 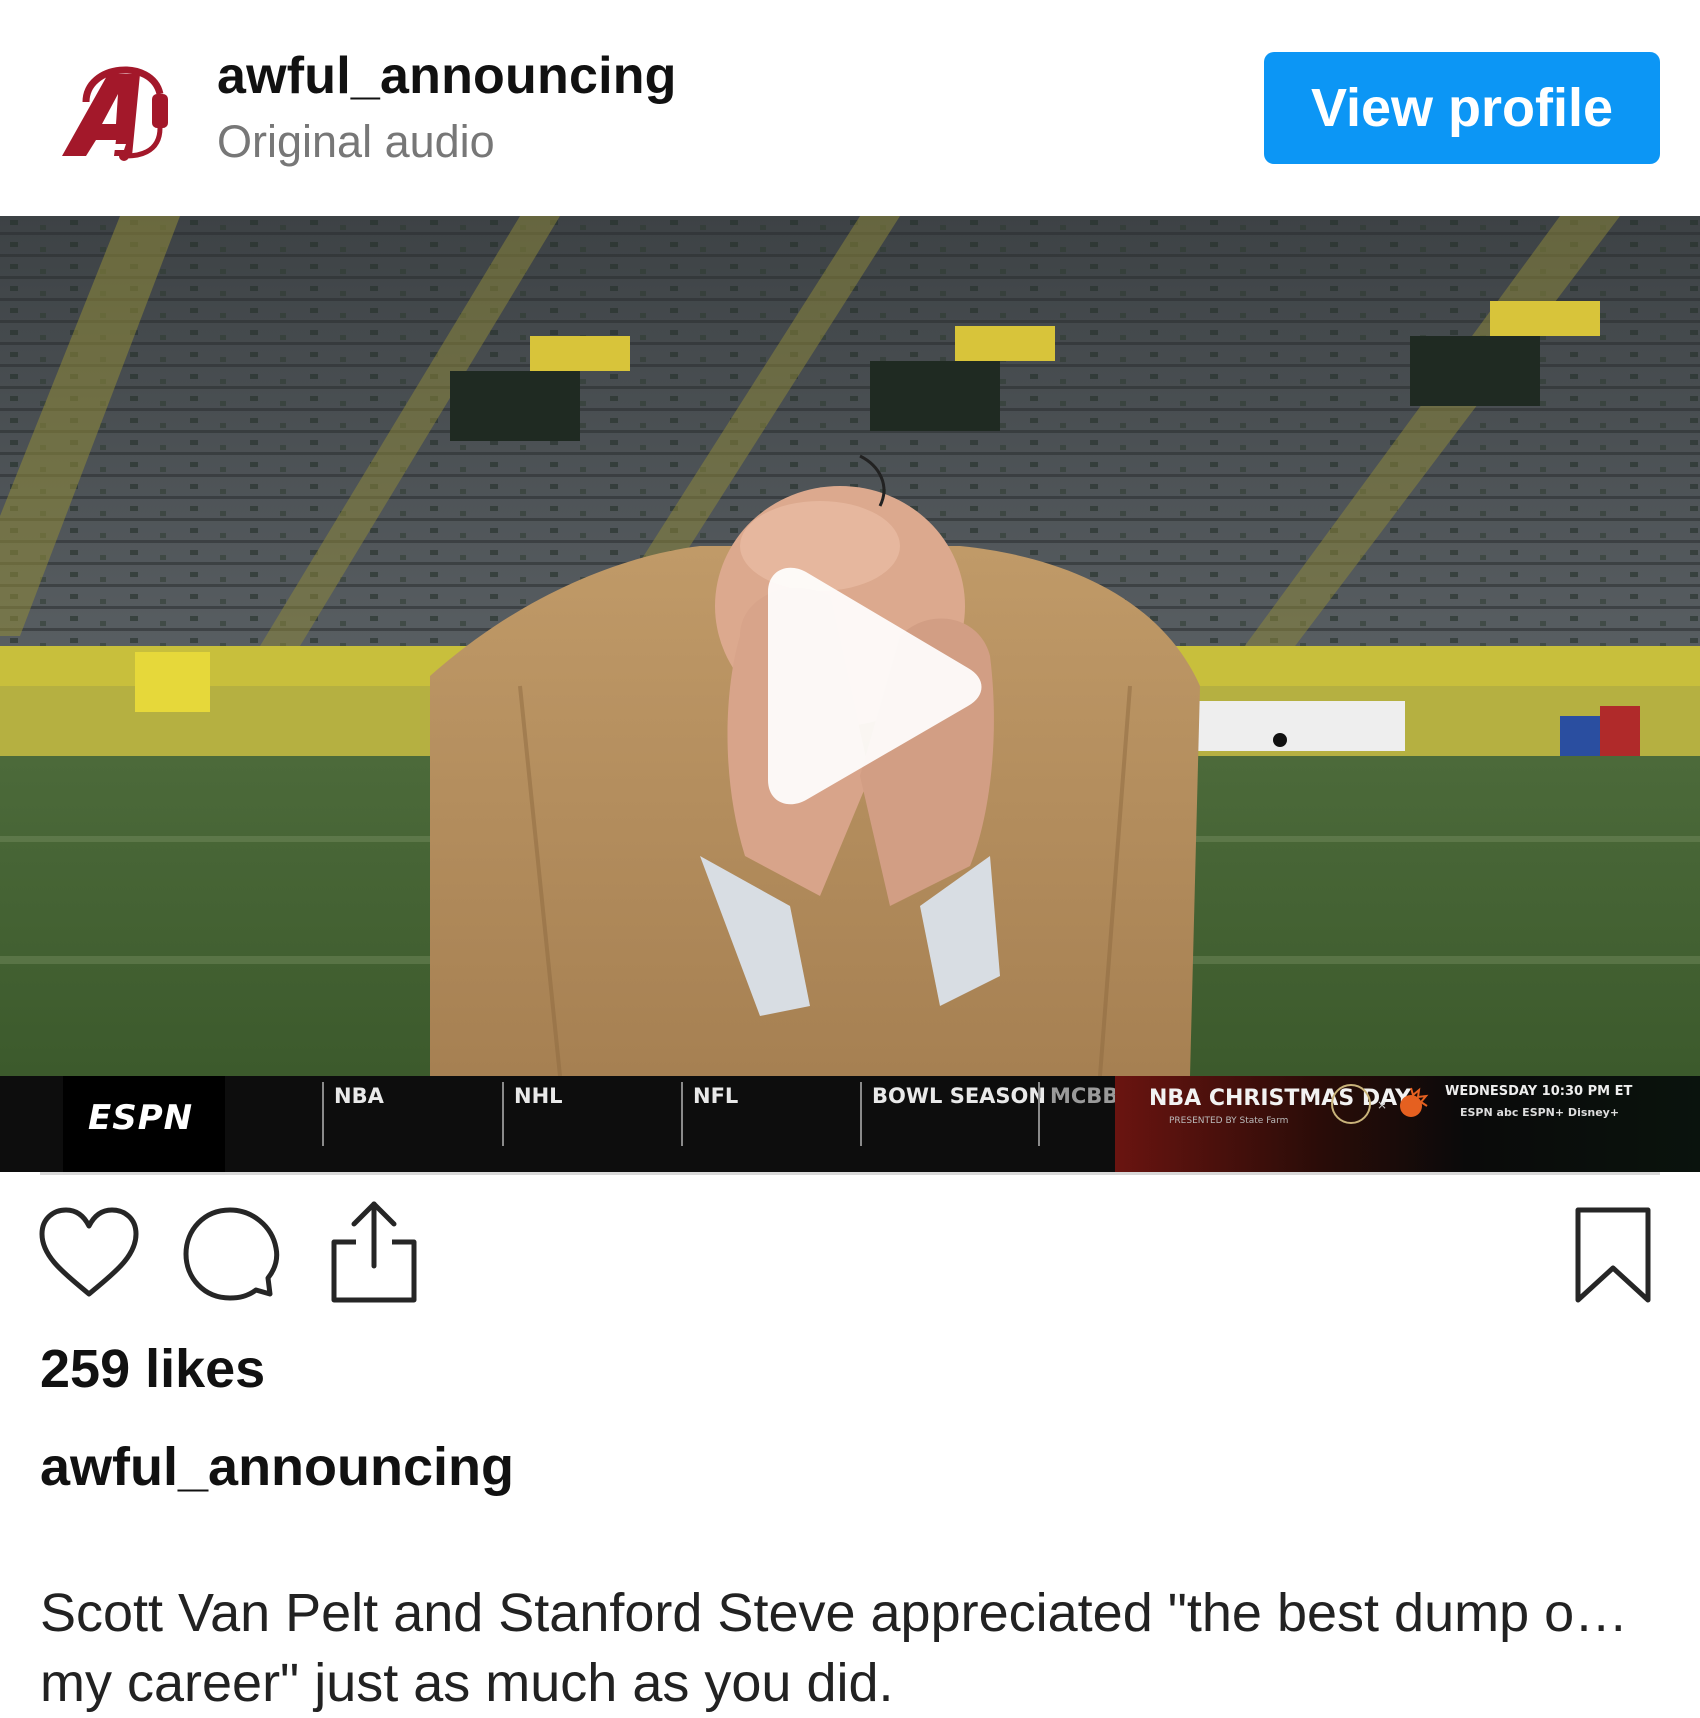 What do you see at coordinates (277, 1467) in the screenshot?
I see `caption-username: awful_announcing` at bounding box center [277, 1467].